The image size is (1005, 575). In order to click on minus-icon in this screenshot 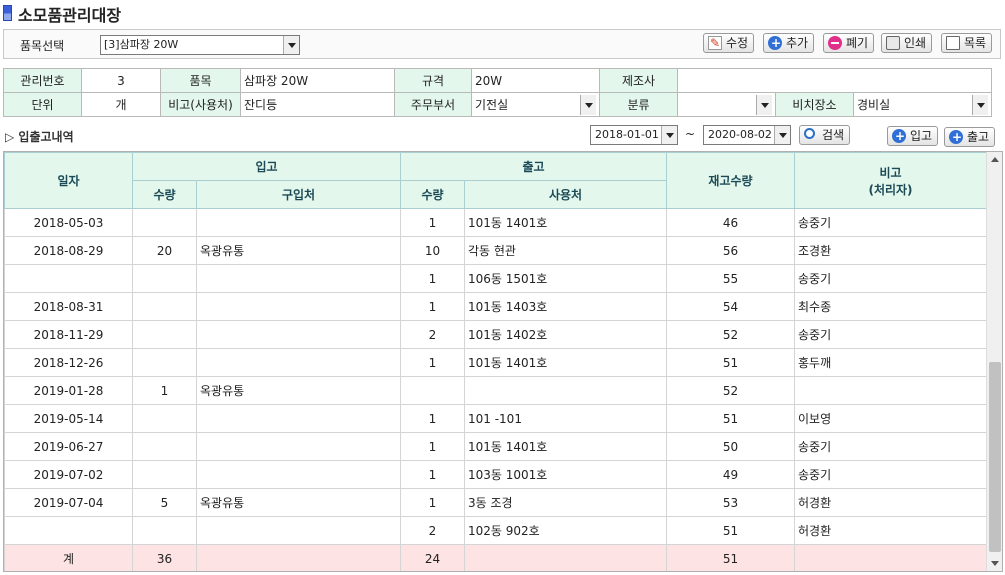, I will do `click(835, 43)`.